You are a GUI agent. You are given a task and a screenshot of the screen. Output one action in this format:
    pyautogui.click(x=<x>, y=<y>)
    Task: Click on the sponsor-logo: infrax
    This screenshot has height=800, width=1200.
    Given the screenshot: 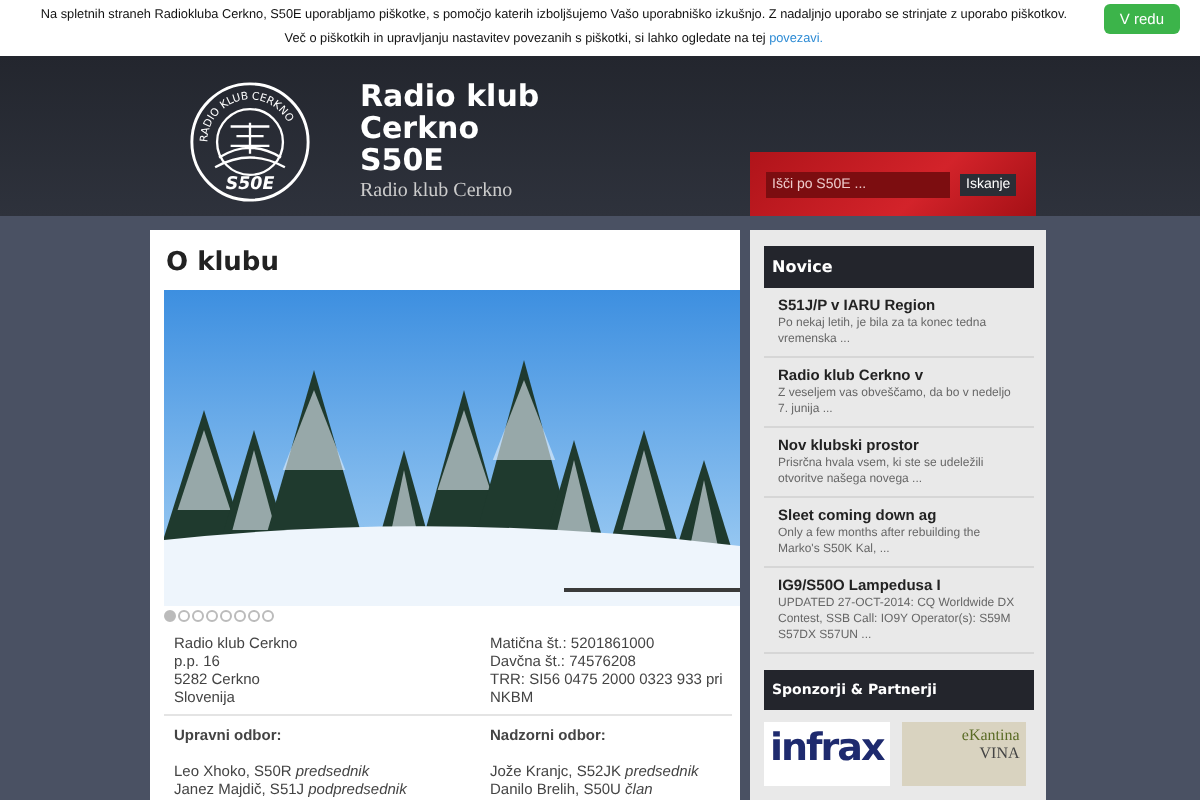 What is the action you would take?
    pyautogui.click(x=827, y=754)
    